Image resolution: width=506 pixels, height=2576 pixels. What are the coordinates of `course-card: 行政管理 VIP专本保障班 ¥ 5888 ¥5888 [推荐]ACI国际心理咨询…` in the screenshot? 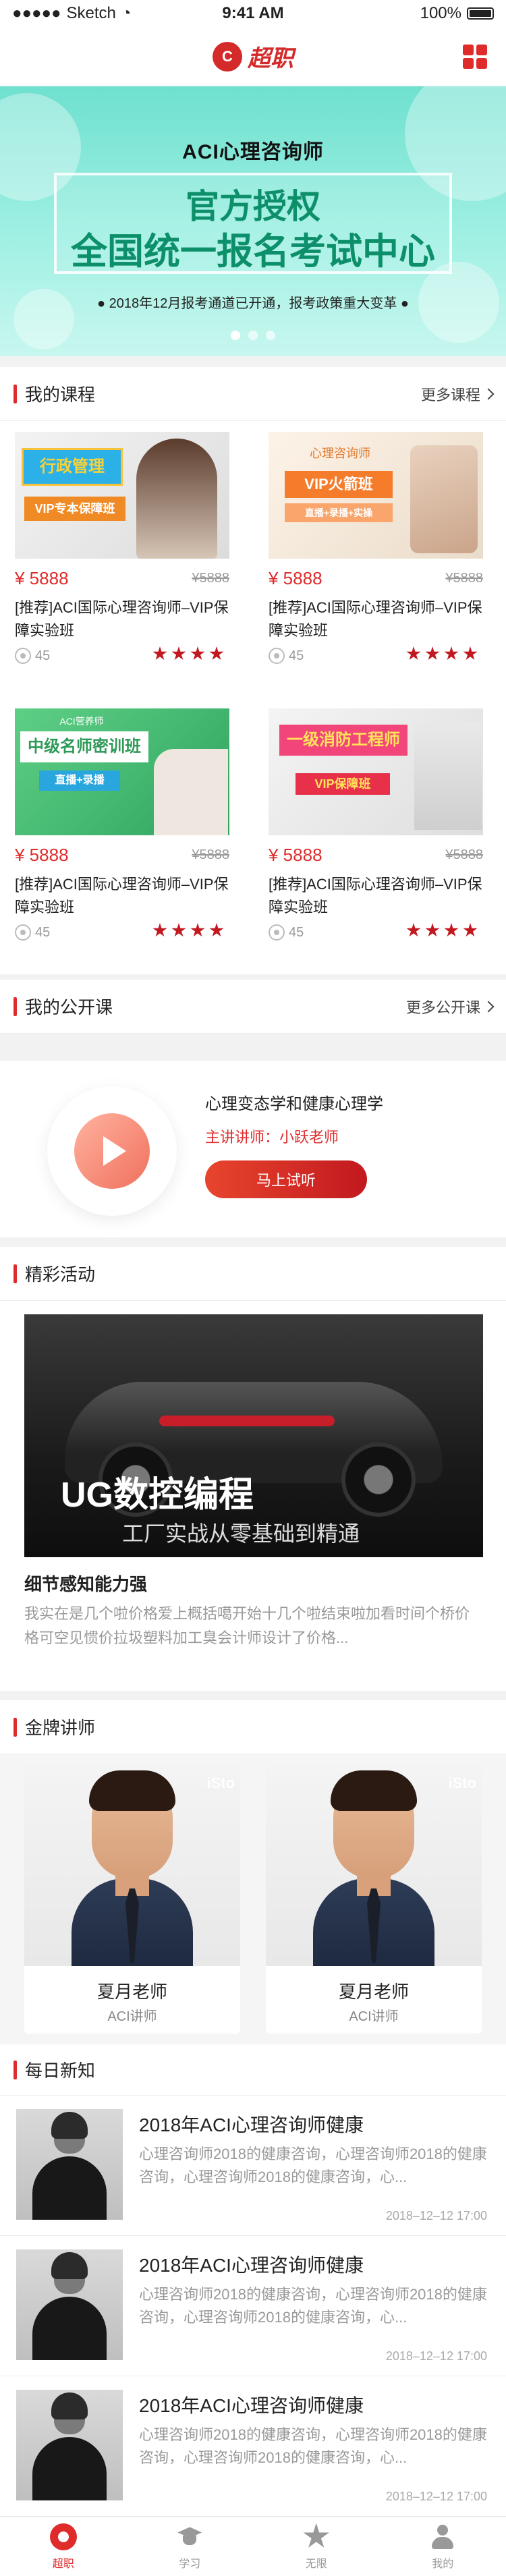 It's located at (117, 556).